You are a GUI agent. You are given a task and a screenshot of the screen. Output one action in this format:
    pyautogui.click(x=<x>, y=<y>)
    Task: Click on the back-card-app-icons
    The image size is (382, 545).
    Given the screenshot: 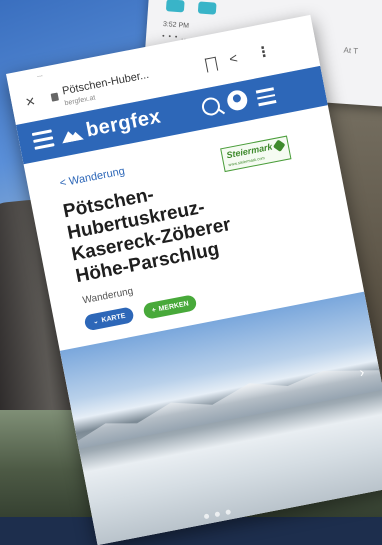 What is the action you would take?
    pyautogui.click(x=191, y=7)
    